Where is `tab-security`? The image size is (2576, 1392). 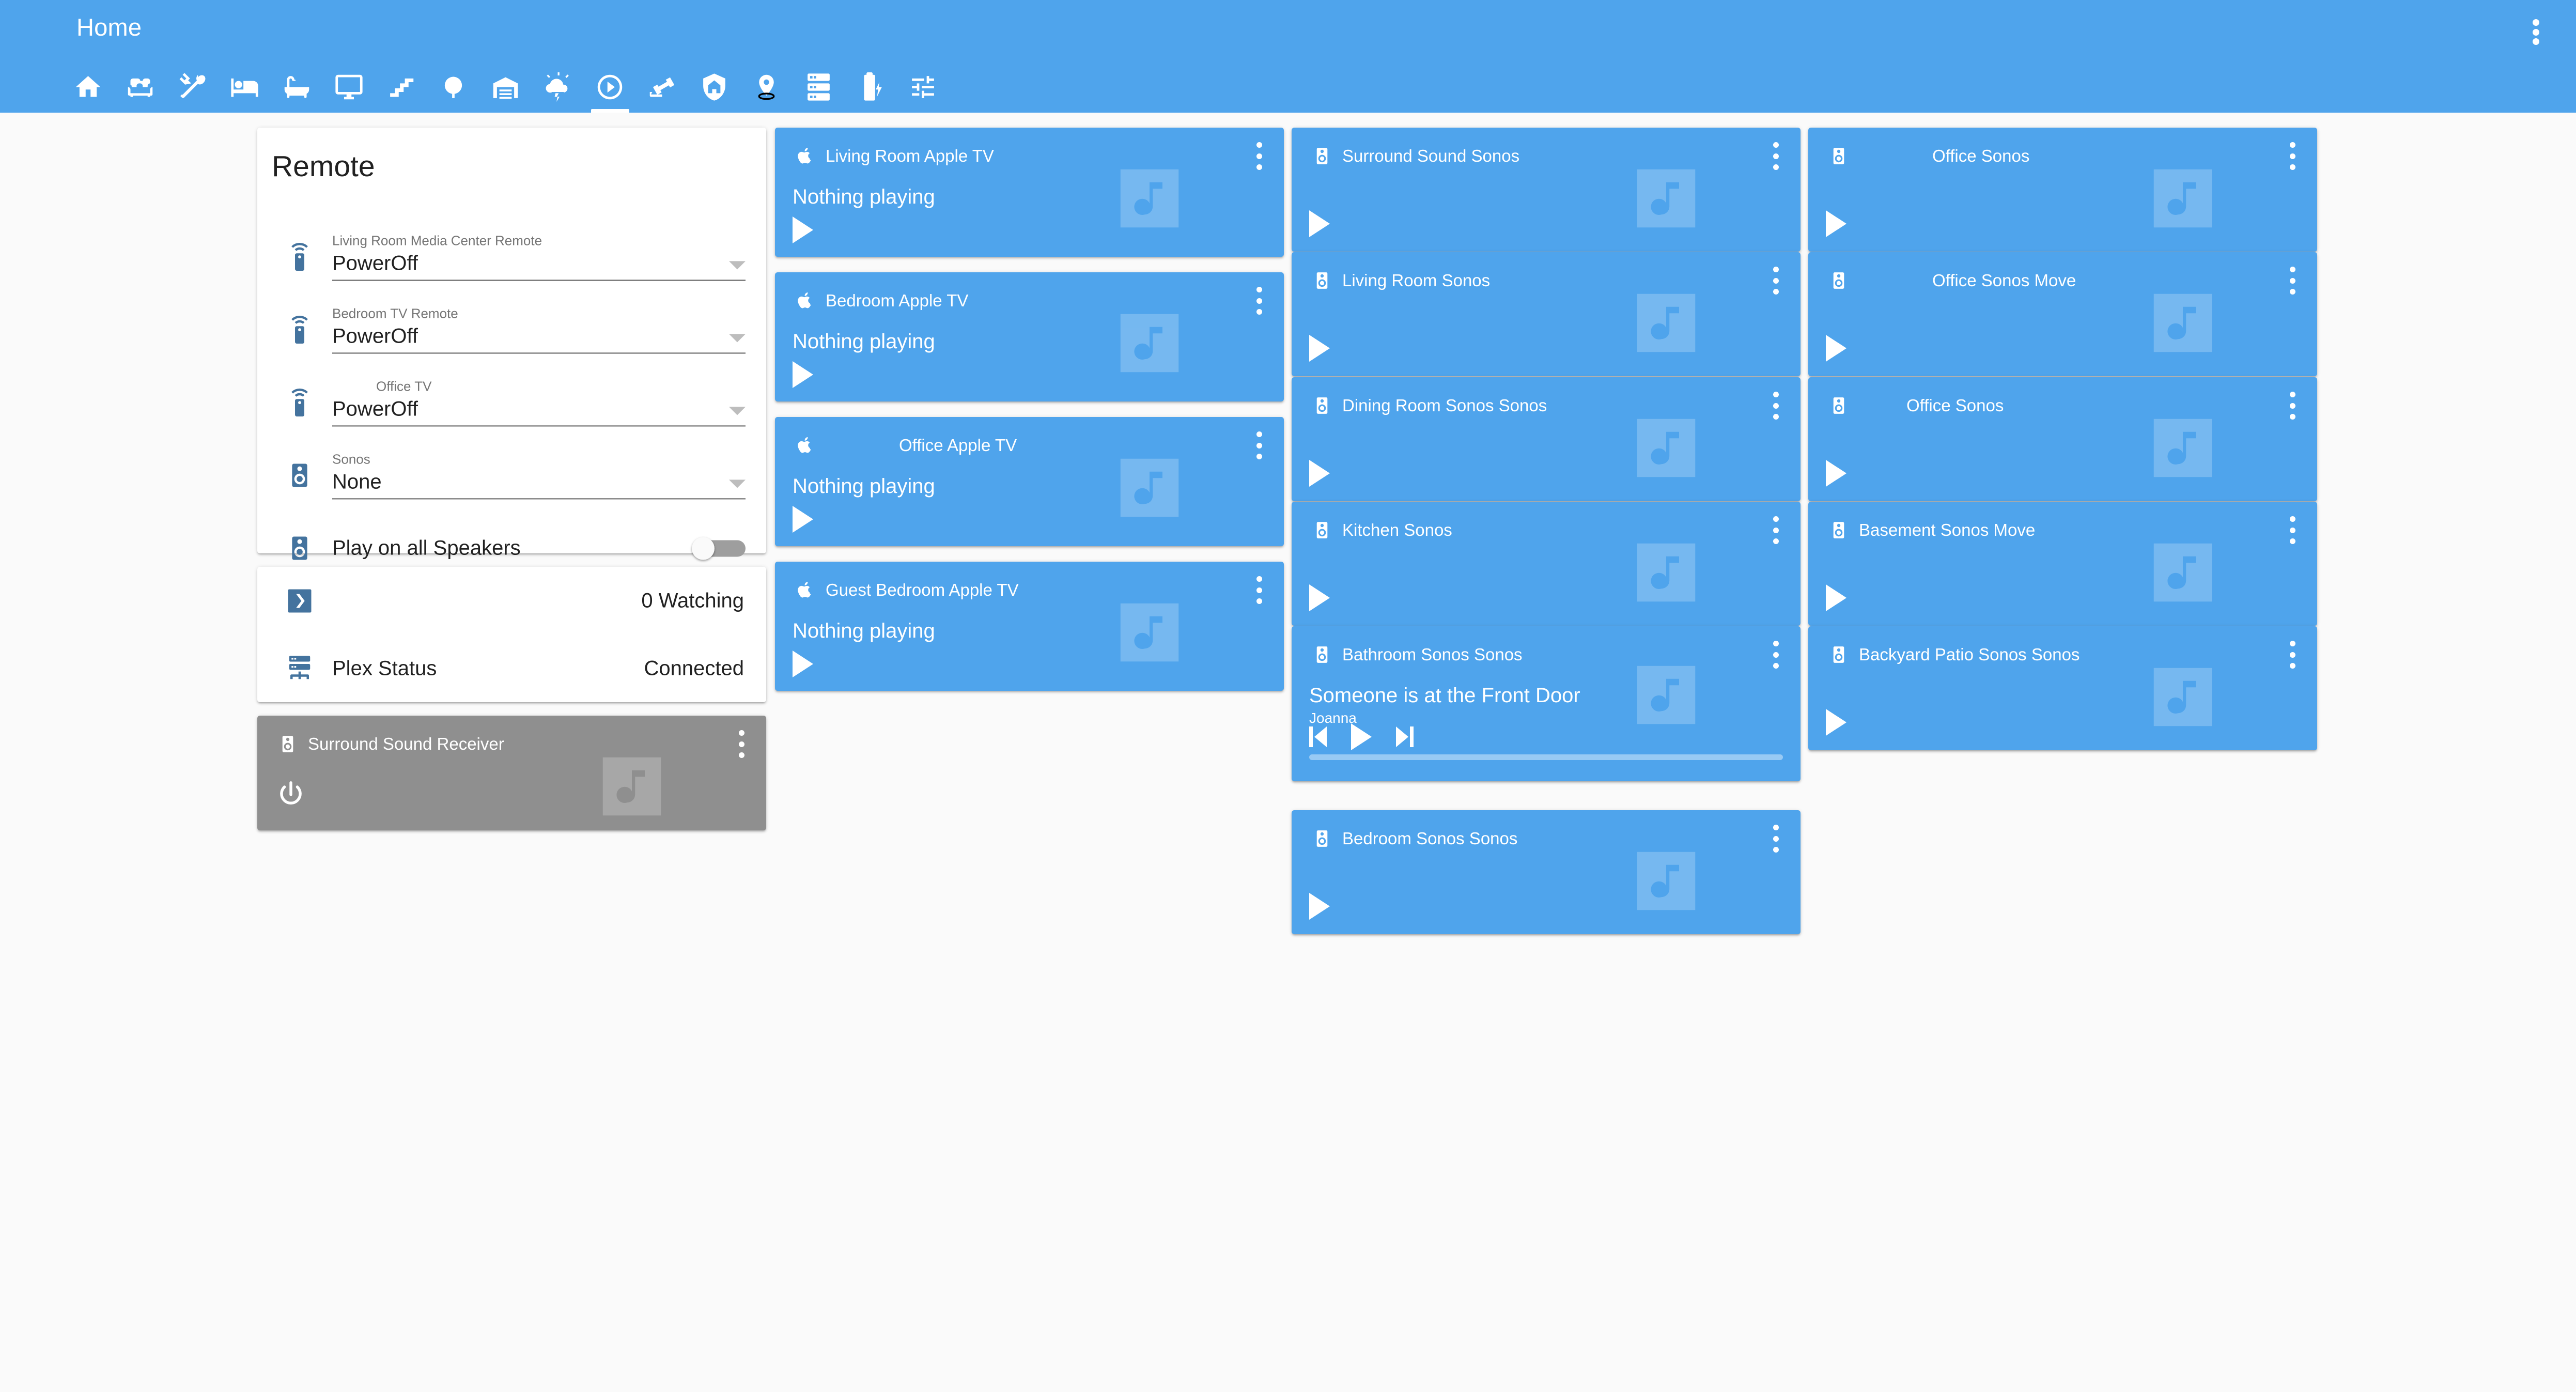
tab-security is located at coordinates (714, 87).